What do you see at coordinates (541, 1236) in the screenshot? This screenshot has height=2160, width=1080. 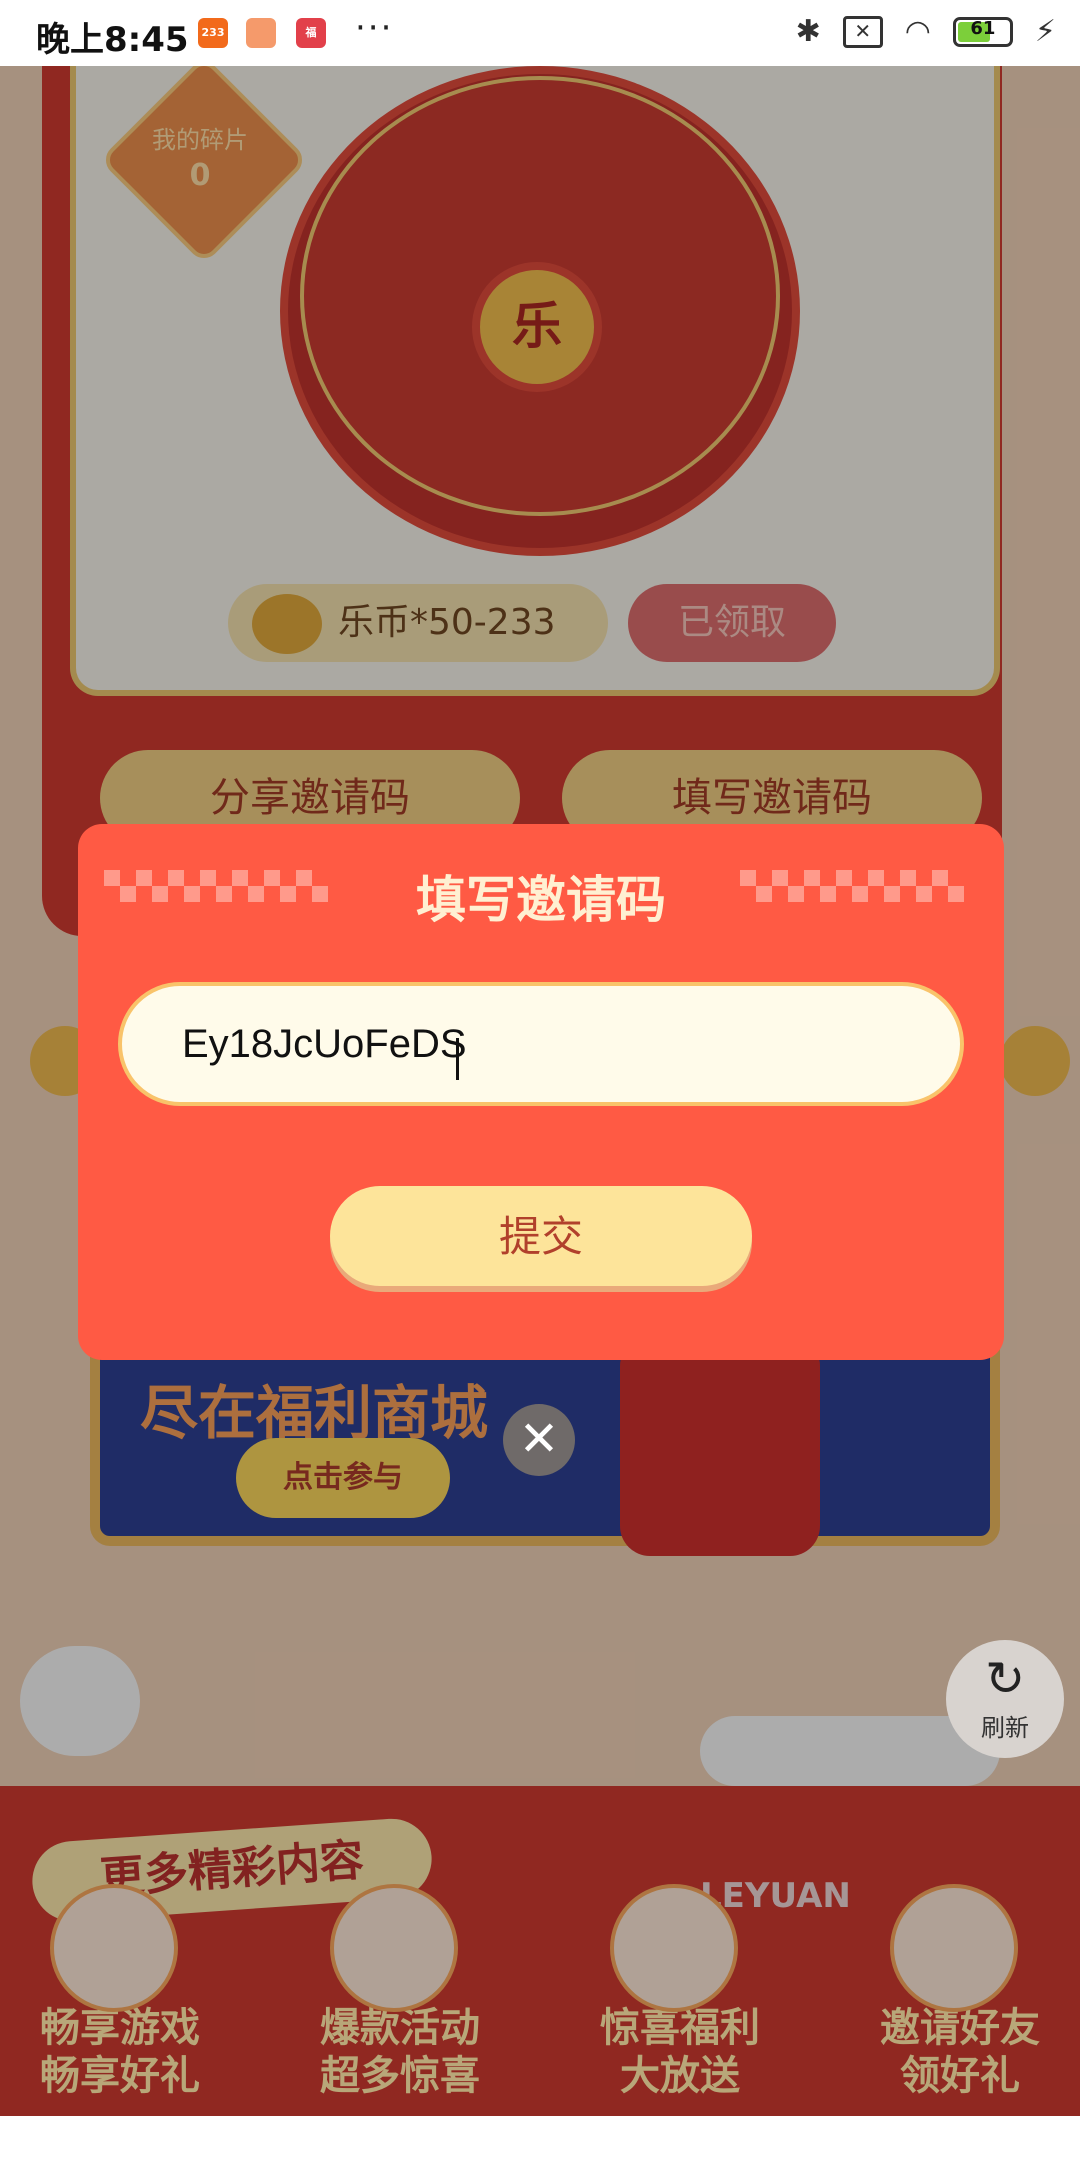 I see `submit-button: 提交` at bounding box center [541, 1236].